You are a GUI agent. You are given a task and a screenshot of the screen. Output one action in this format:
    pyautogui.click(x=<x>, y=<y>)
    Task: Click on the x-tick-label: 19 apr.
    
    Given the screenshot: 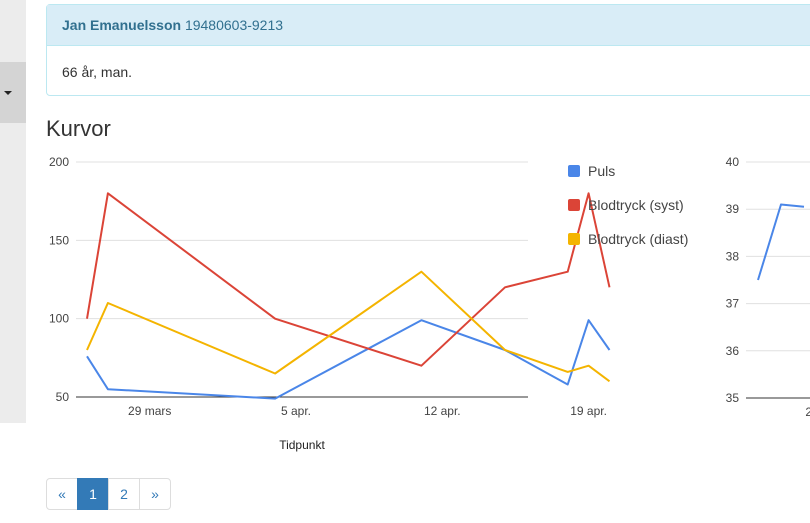 What is the action you would take?
    pyautogui.click(x=588, y=411)
    